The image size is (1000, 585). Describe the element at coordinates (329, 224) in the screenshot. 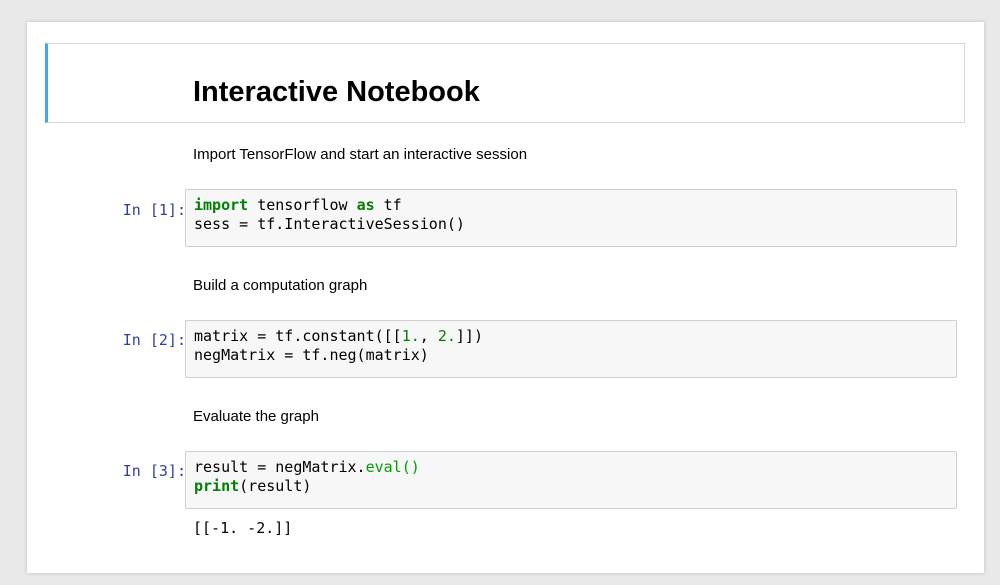

I see `code-token: sess = tf.InteractiveSession()` at that location.